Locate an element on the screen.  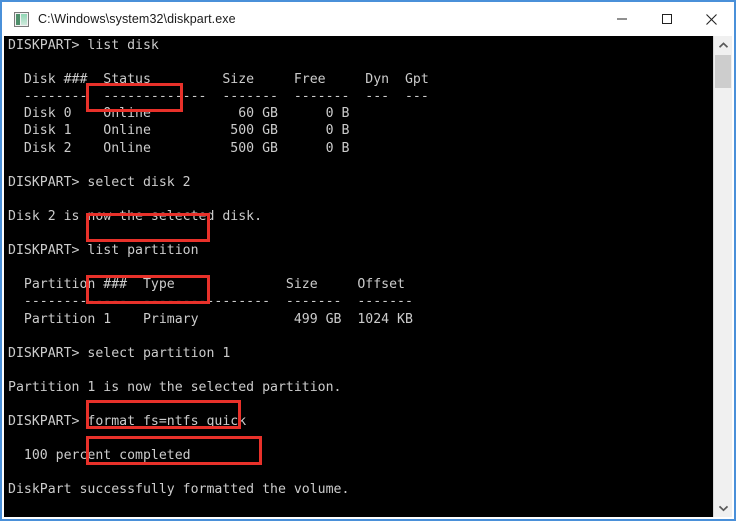
minimize-button is located at coordinates (621, 19).